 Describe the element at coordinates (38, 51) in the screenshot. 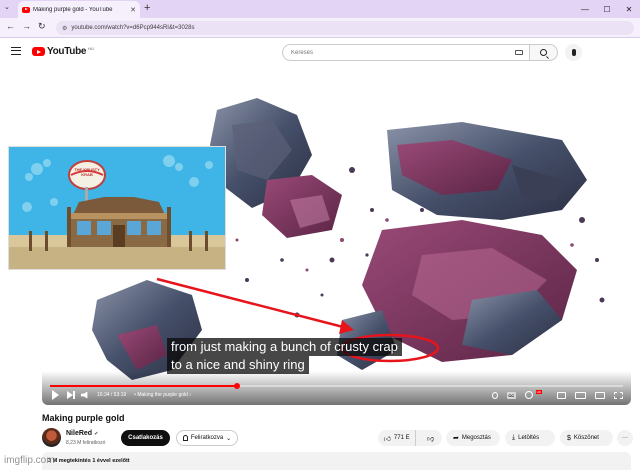

I see `youtube-logo-icon` at that location.